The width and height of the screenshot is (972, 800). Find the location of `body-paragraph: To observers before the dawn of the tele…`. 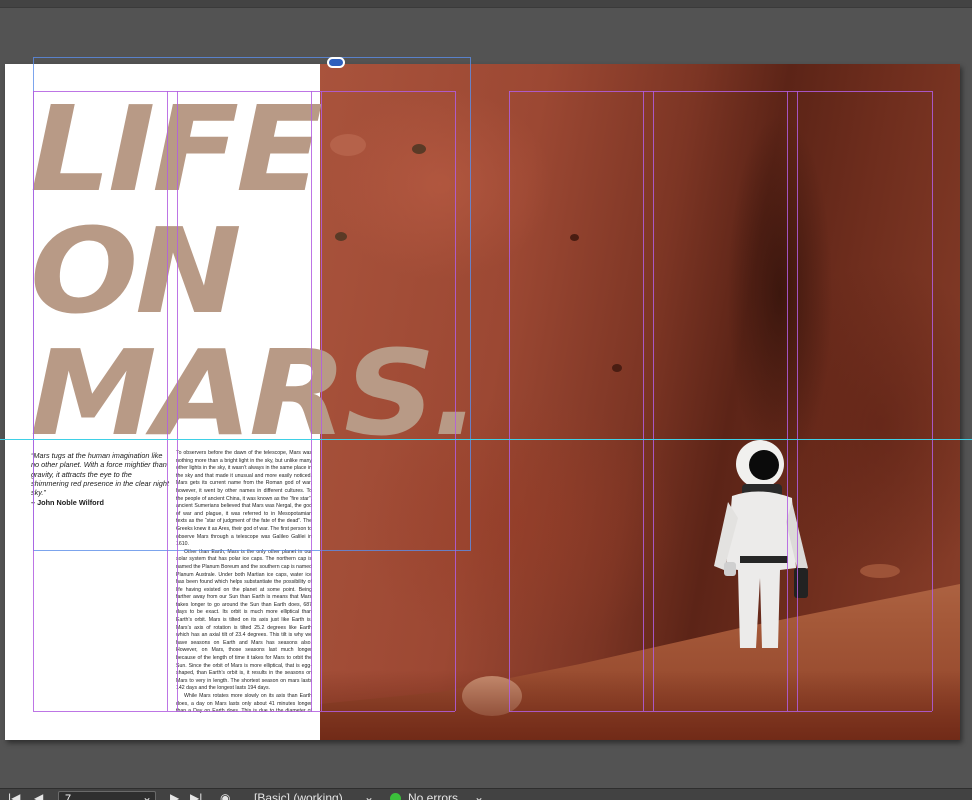

body-paragraph: To observers before the dawn of the tele… is located at coordinates (244, 499).